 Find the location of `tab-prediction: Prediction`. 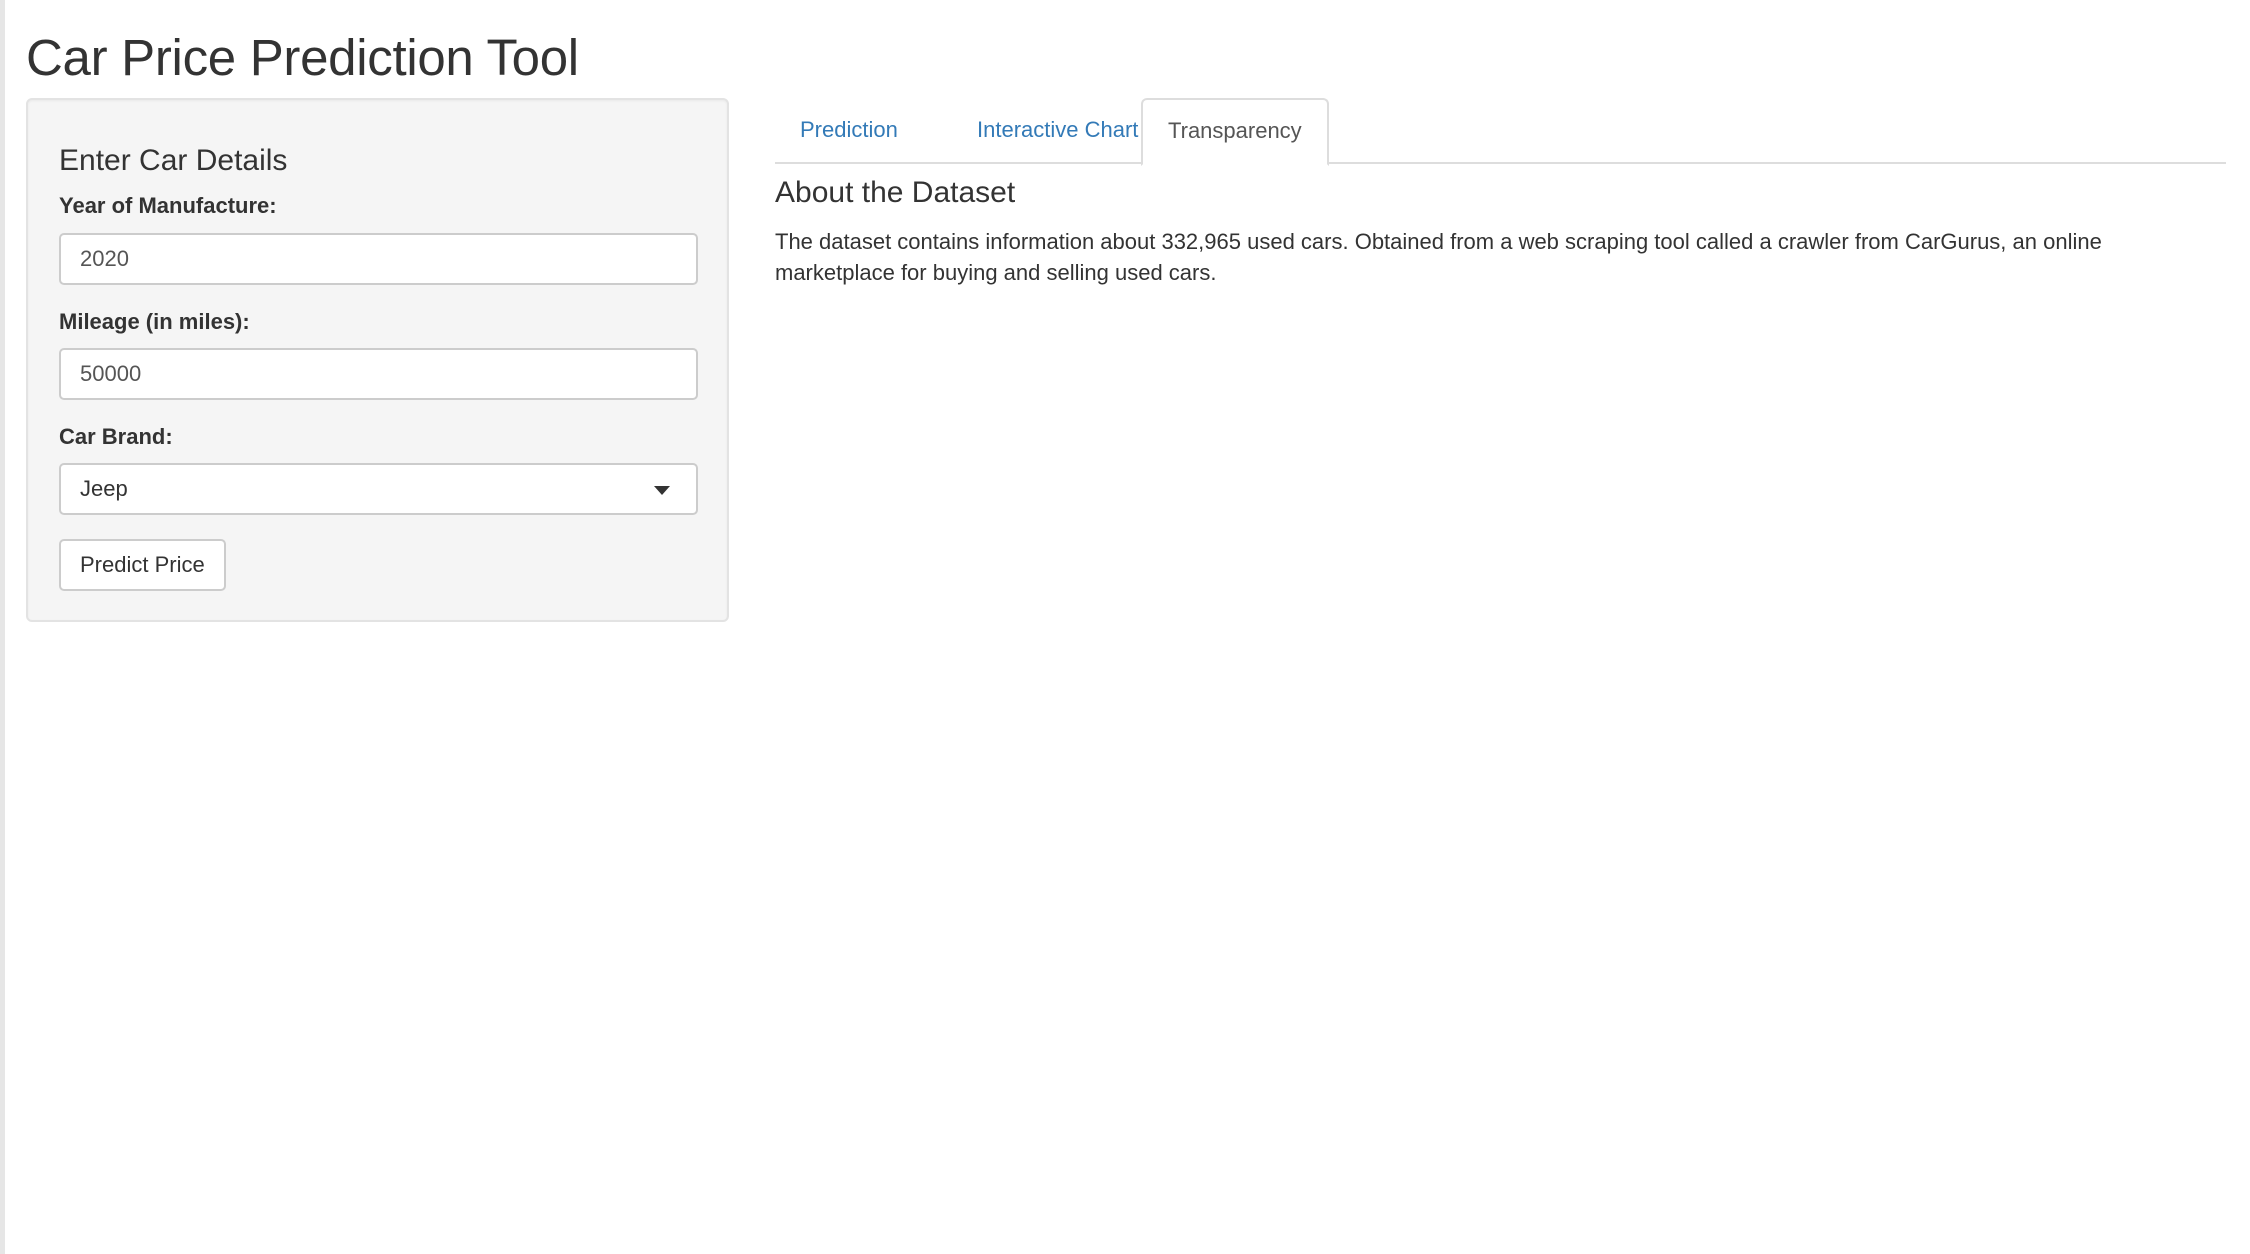

tab-prediction: Prediction is located at coordinates (849, 131).